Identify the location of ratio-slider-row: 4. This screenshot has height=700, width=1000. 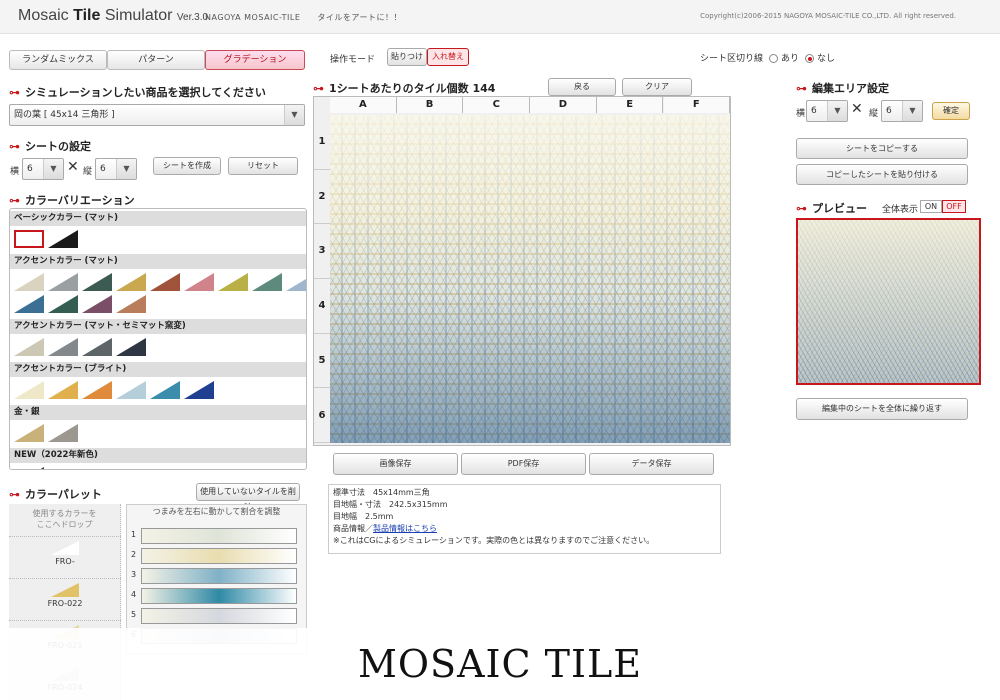
(217, 596).